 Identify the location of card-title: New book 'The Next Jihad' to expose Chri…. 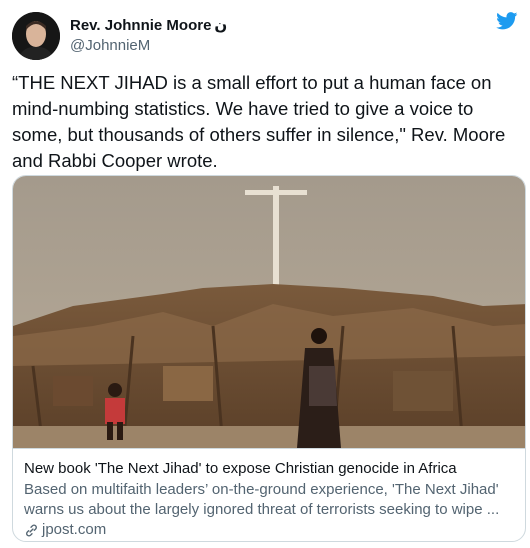
(270, 469).